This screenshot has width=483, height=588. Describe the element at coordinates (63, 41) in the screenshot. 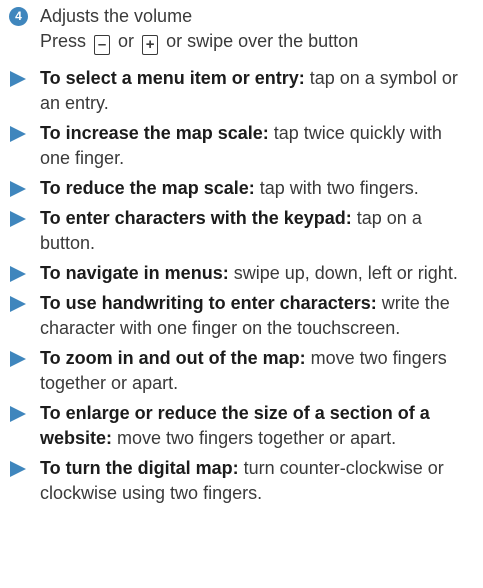

I see `instruction-press: Press` at that location.